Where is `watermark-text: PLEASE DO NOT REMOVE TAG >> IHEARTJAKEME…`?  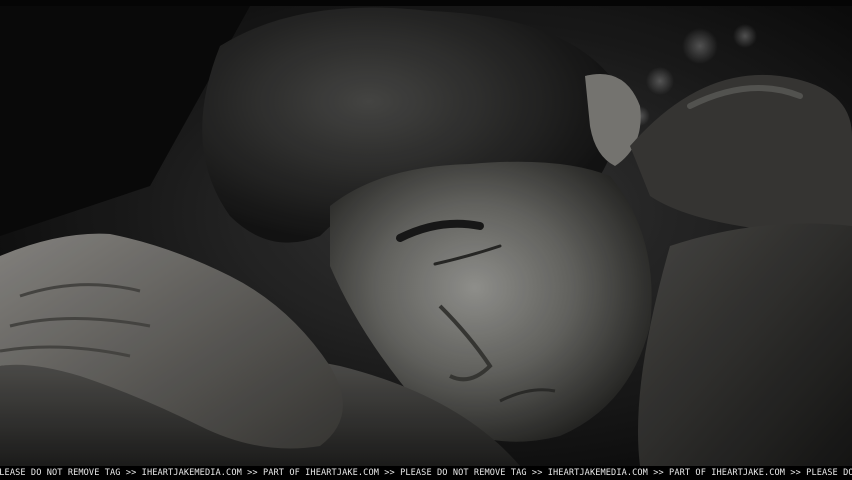
watermark-text: PLEASE DO NOT REMOVE TAG >> IHEARTJAKEME… is located at coordinates (426, 473).